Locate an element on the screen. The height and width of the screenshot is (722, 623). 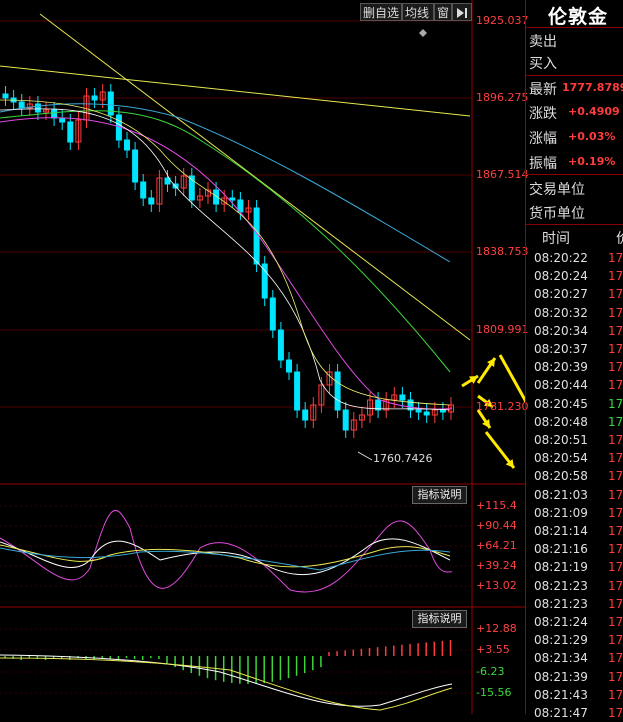
tick-time: 08:21:23 is located at coordinates (561, 603).